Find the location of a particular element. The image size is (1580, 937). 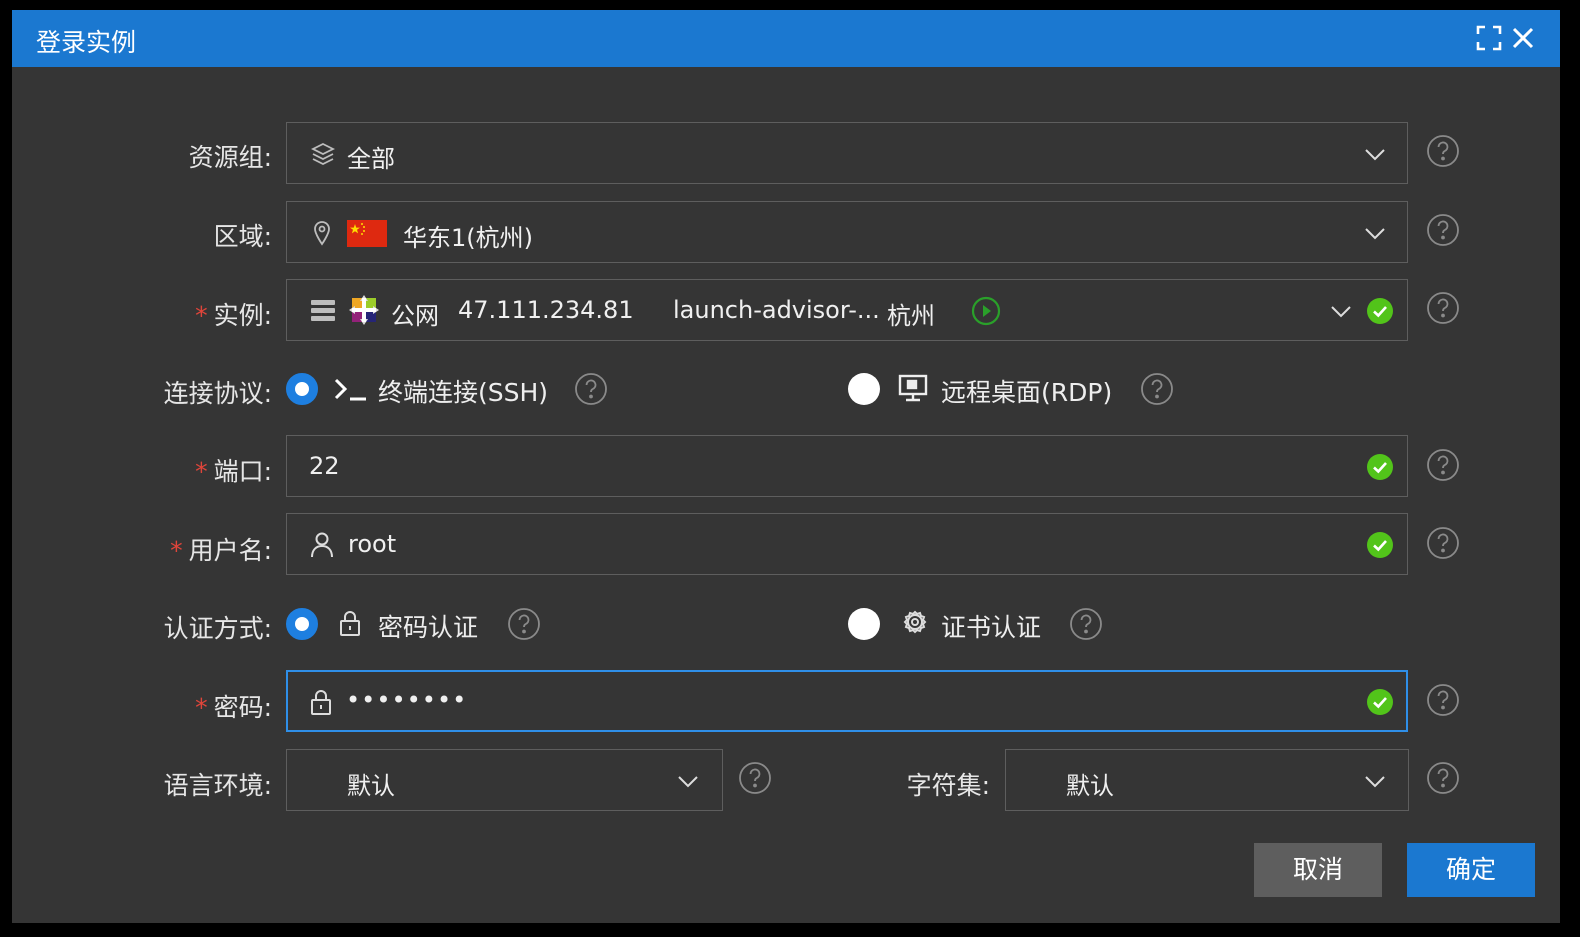

cancel-button: 取消 is located at coordinates (1318, 870).